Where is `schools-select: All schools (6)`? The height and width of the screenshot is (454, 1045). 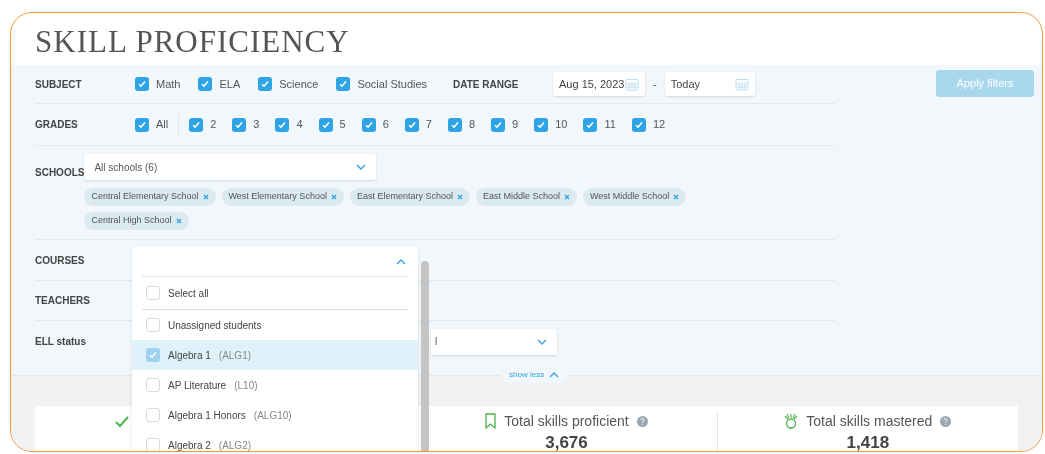
schools-select: All schools (6) is located at coordinates (230, 167).